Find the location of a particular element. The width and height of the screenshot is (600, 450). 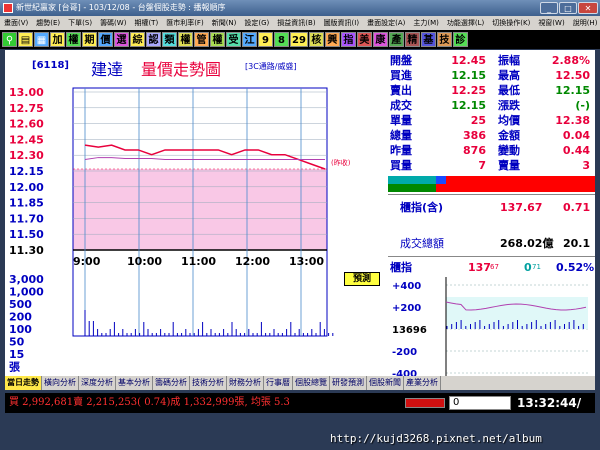

tab-1: 橫向分析 is located at coordinates (60, 383).